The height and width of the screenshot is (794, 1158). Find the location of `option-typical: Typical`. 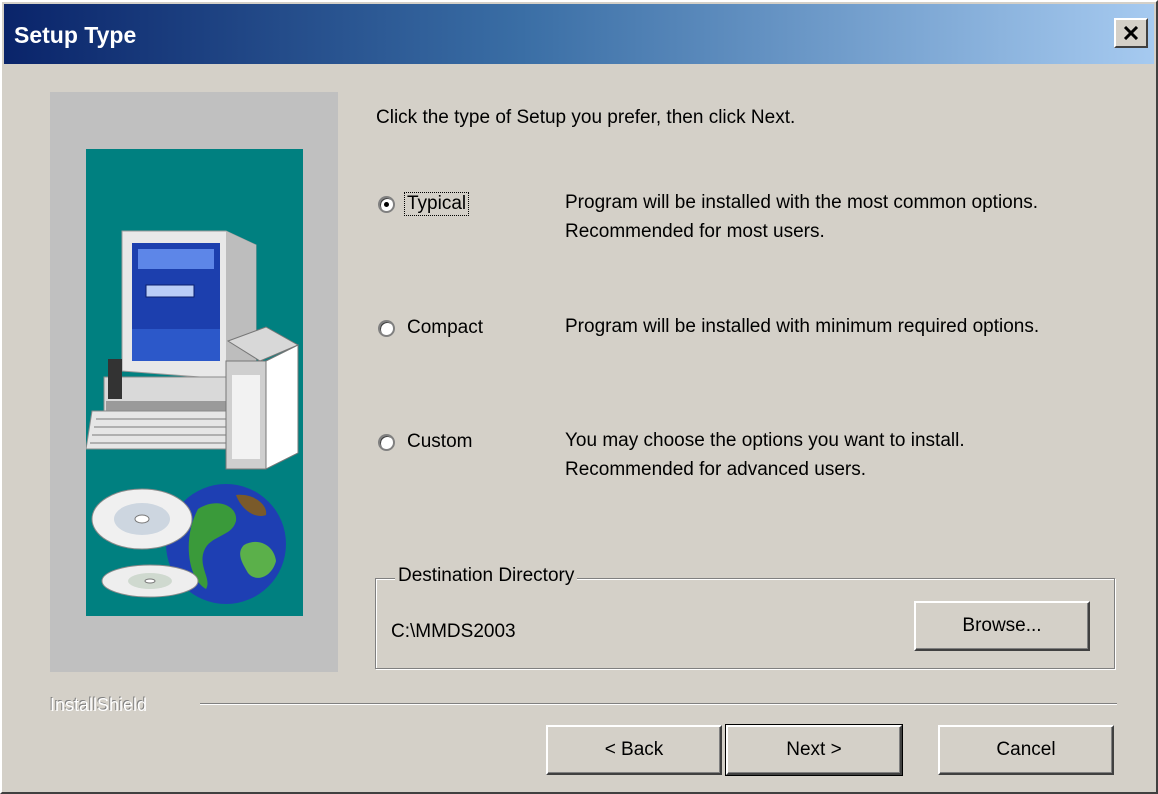

option-typical: Typical is located at coordinates (424, 204).